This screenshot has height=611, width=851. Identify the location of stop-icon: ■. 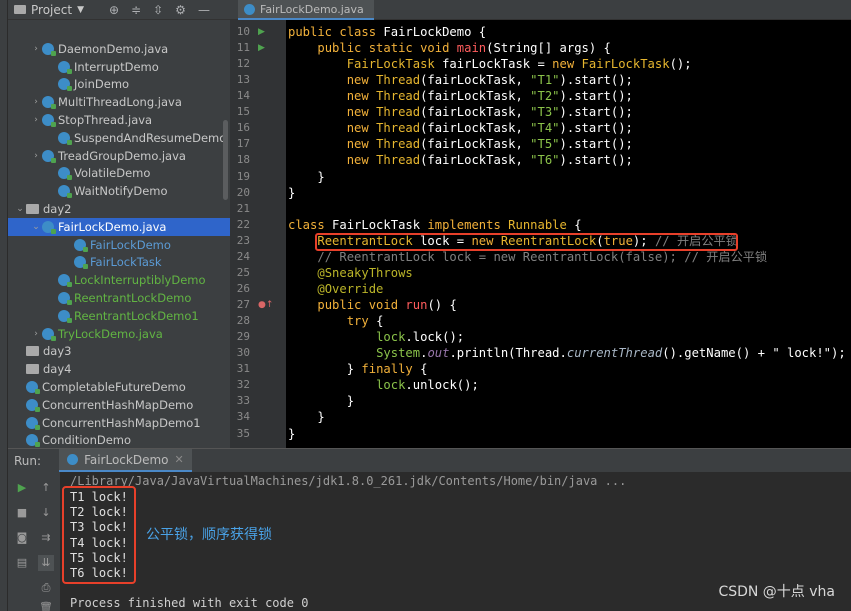
(22, 513).